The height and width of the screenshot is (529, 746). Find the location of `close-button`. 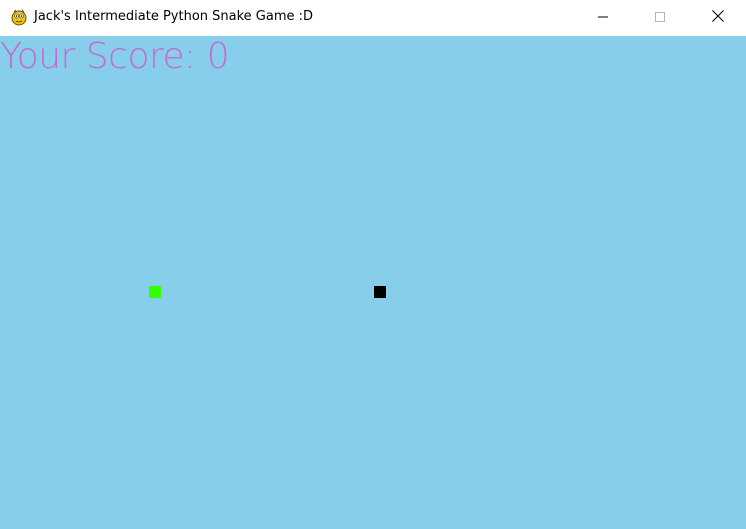

close-button is located at coordinates (718, 17).